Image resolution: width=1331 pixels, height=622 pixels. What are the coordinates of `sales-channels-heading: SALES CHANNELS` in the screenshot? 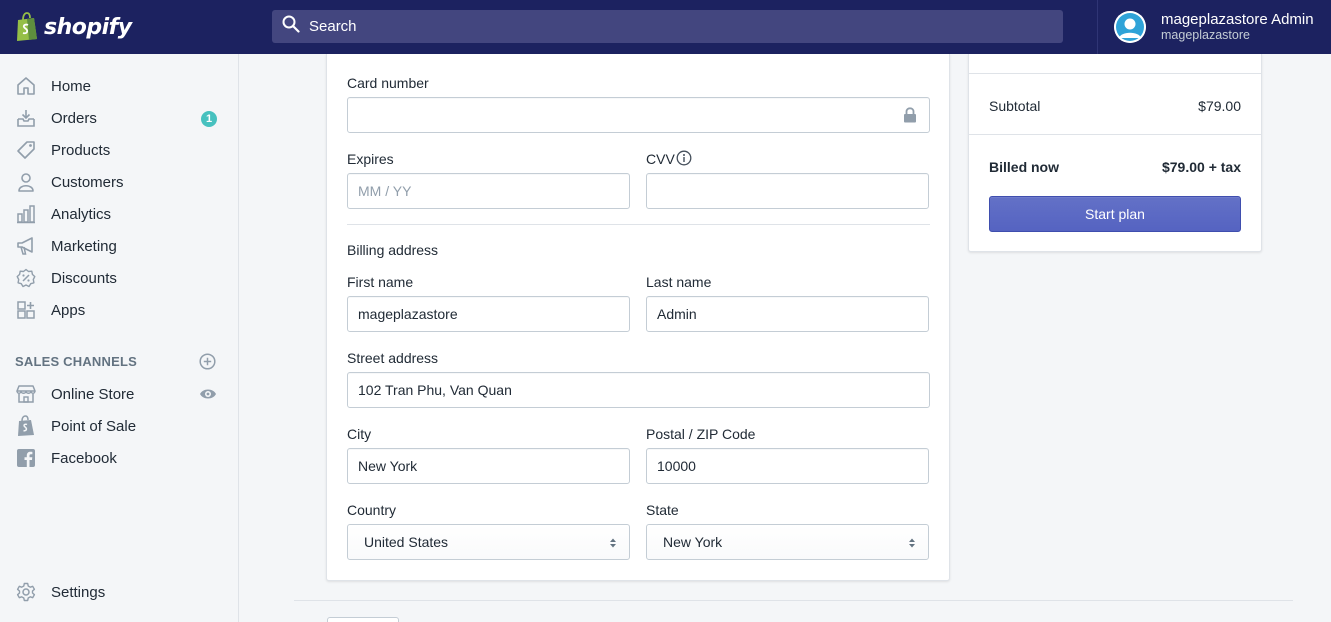 It's located at (76, 361).